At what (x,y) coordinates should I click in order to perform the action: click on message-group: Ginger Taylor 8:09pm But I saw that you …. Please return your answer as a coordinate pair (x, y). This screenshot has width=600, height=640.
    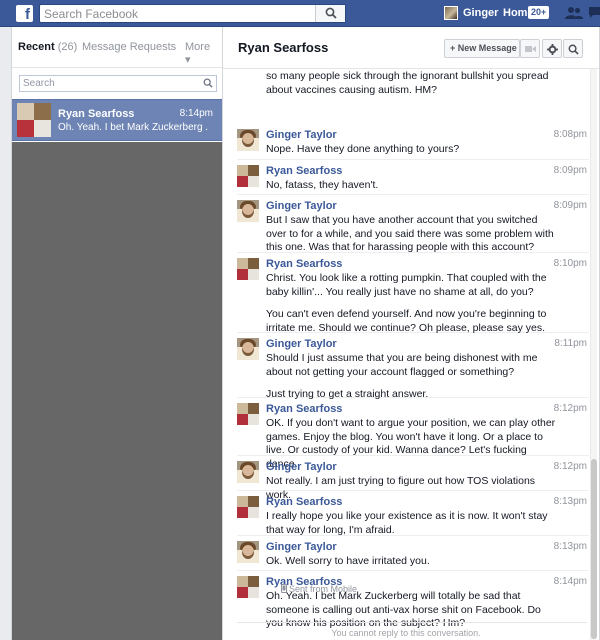
    Looking at the image, I should click on (413, 224).